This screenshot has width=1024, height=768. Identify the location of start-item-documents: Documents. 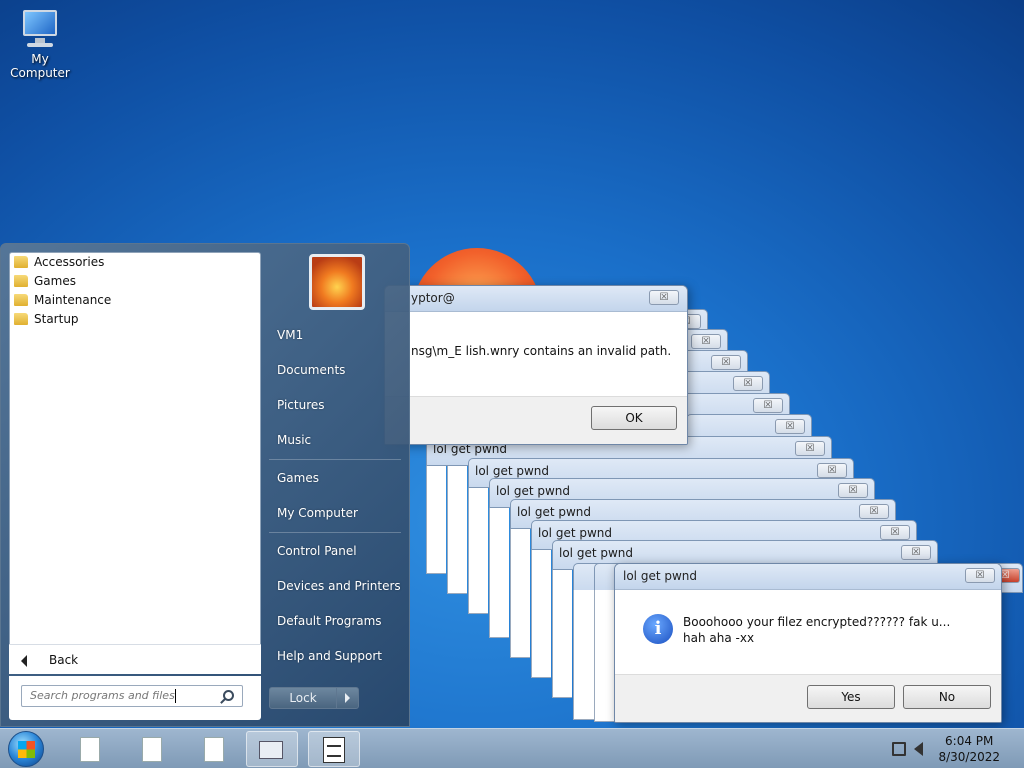
(311, 370).